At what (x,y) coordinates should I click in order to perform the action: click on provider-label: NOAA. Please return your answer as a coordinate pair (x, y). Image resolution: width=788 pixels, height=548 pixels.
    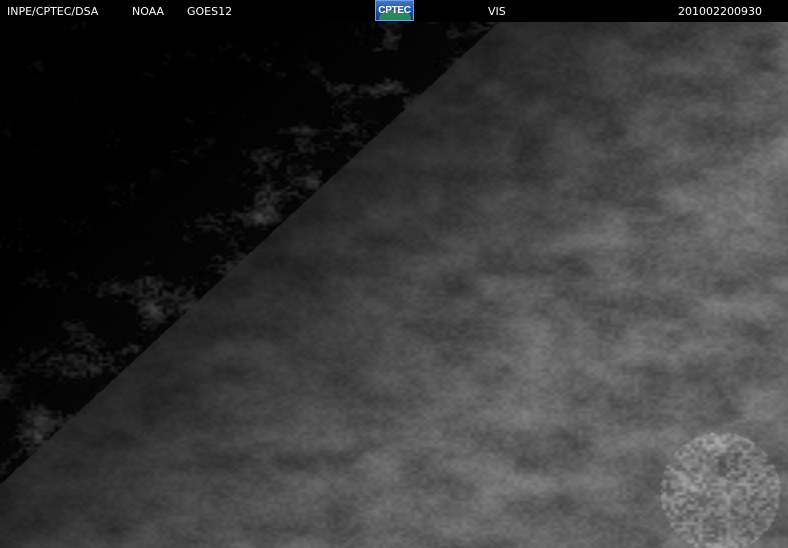
    Looking at the image, I should click on (148, 11).